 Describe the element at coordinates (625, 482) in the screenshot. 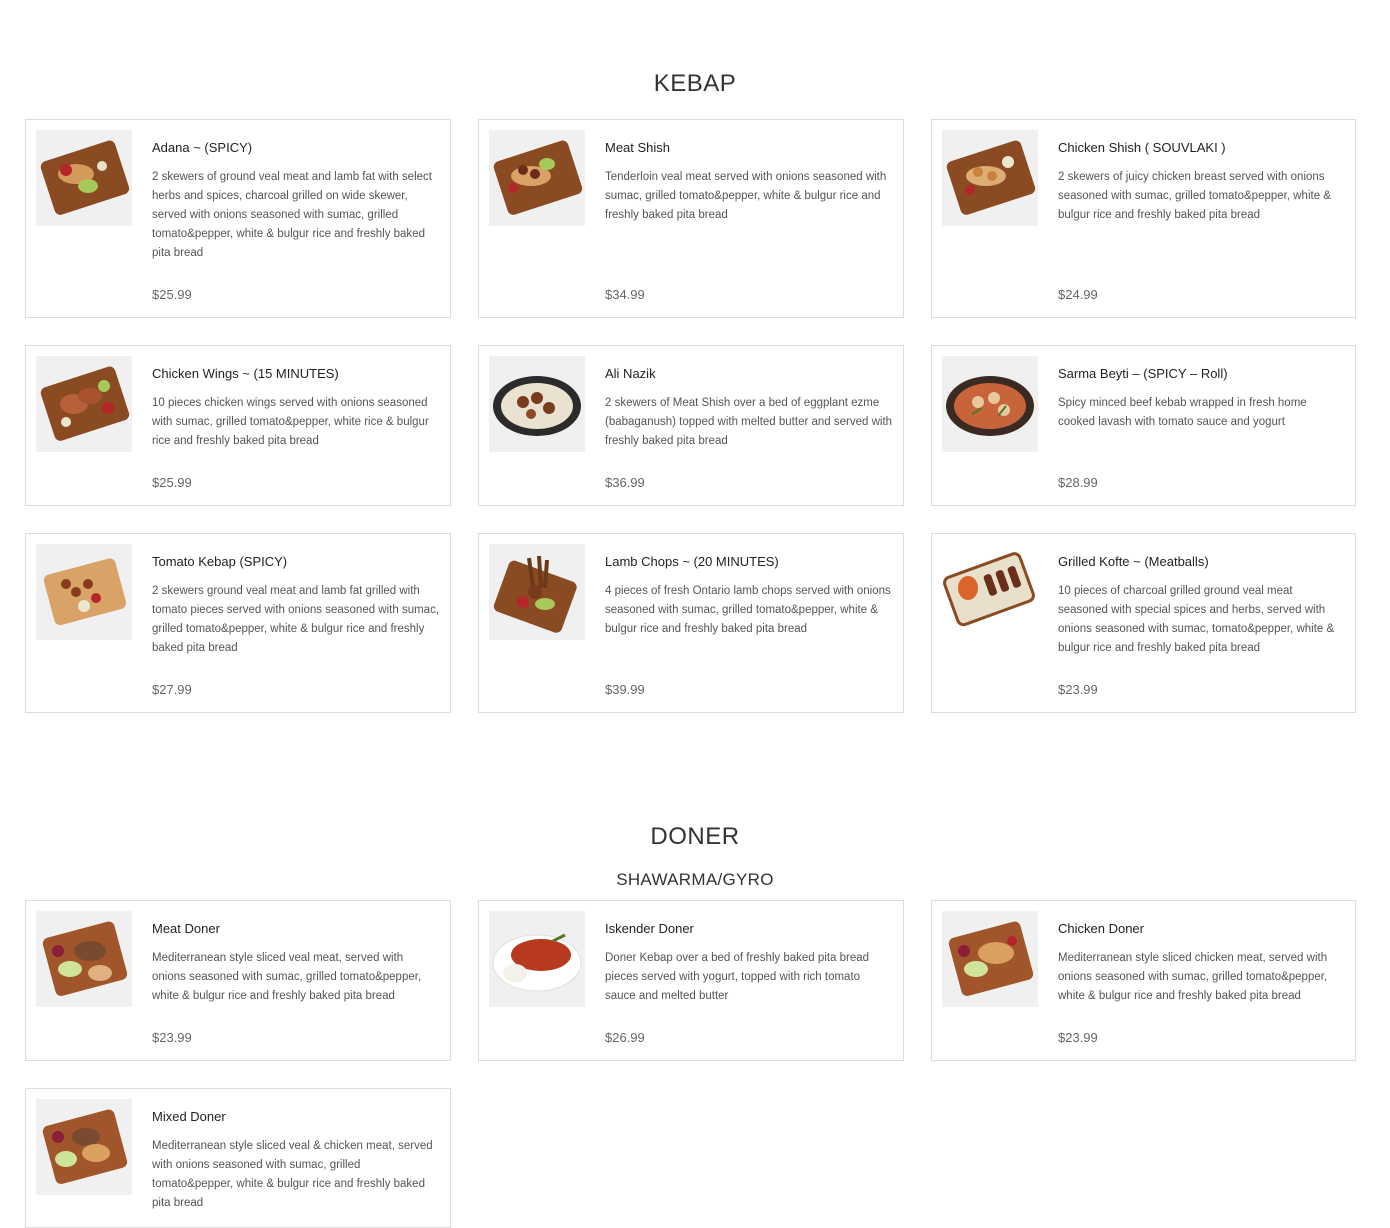

I see `menu-item-price: $36.99` at that location.